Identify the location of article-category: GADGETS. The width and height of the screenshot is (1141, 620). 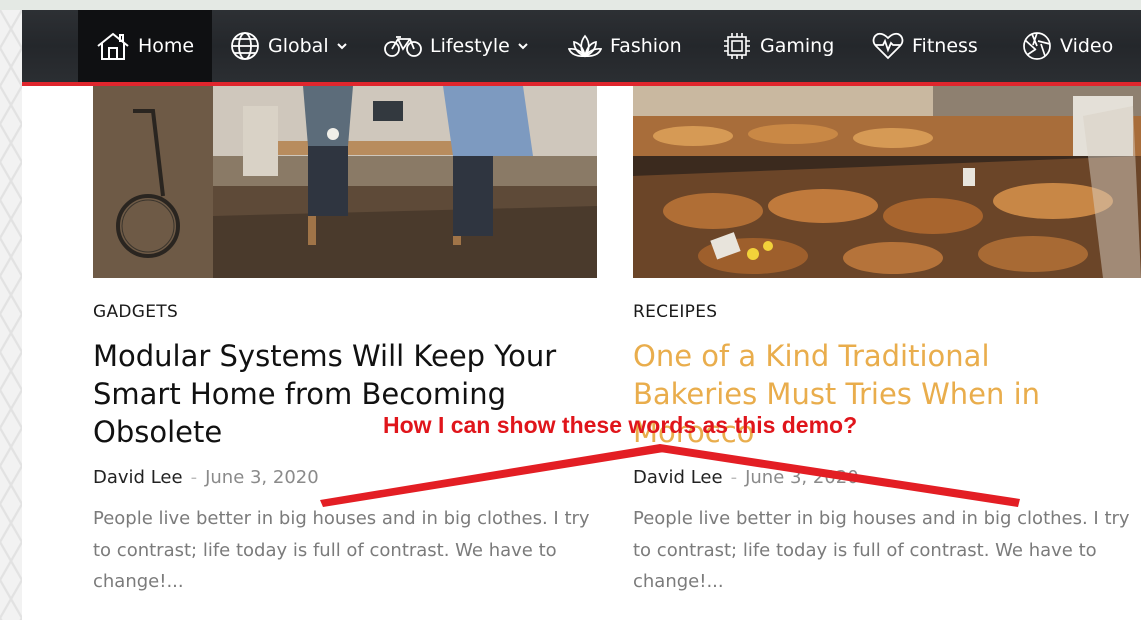
(135, 312).